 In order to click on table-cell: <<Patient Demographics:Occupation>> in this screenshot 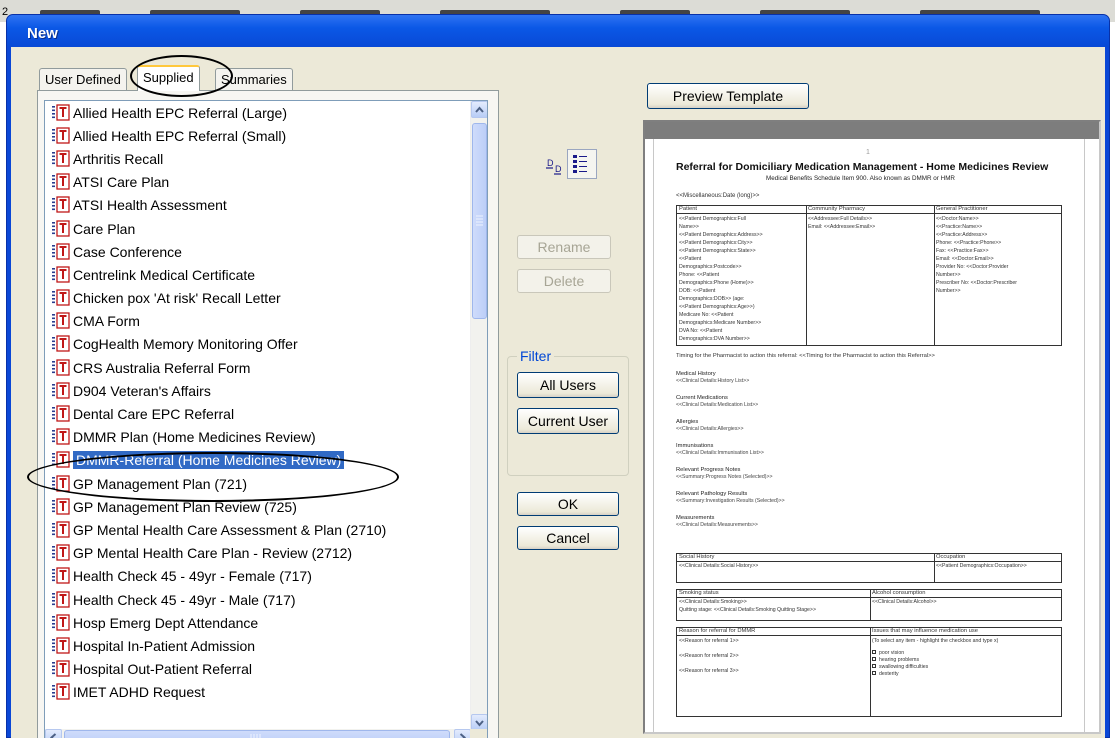, I will do `click(981, 566)`.